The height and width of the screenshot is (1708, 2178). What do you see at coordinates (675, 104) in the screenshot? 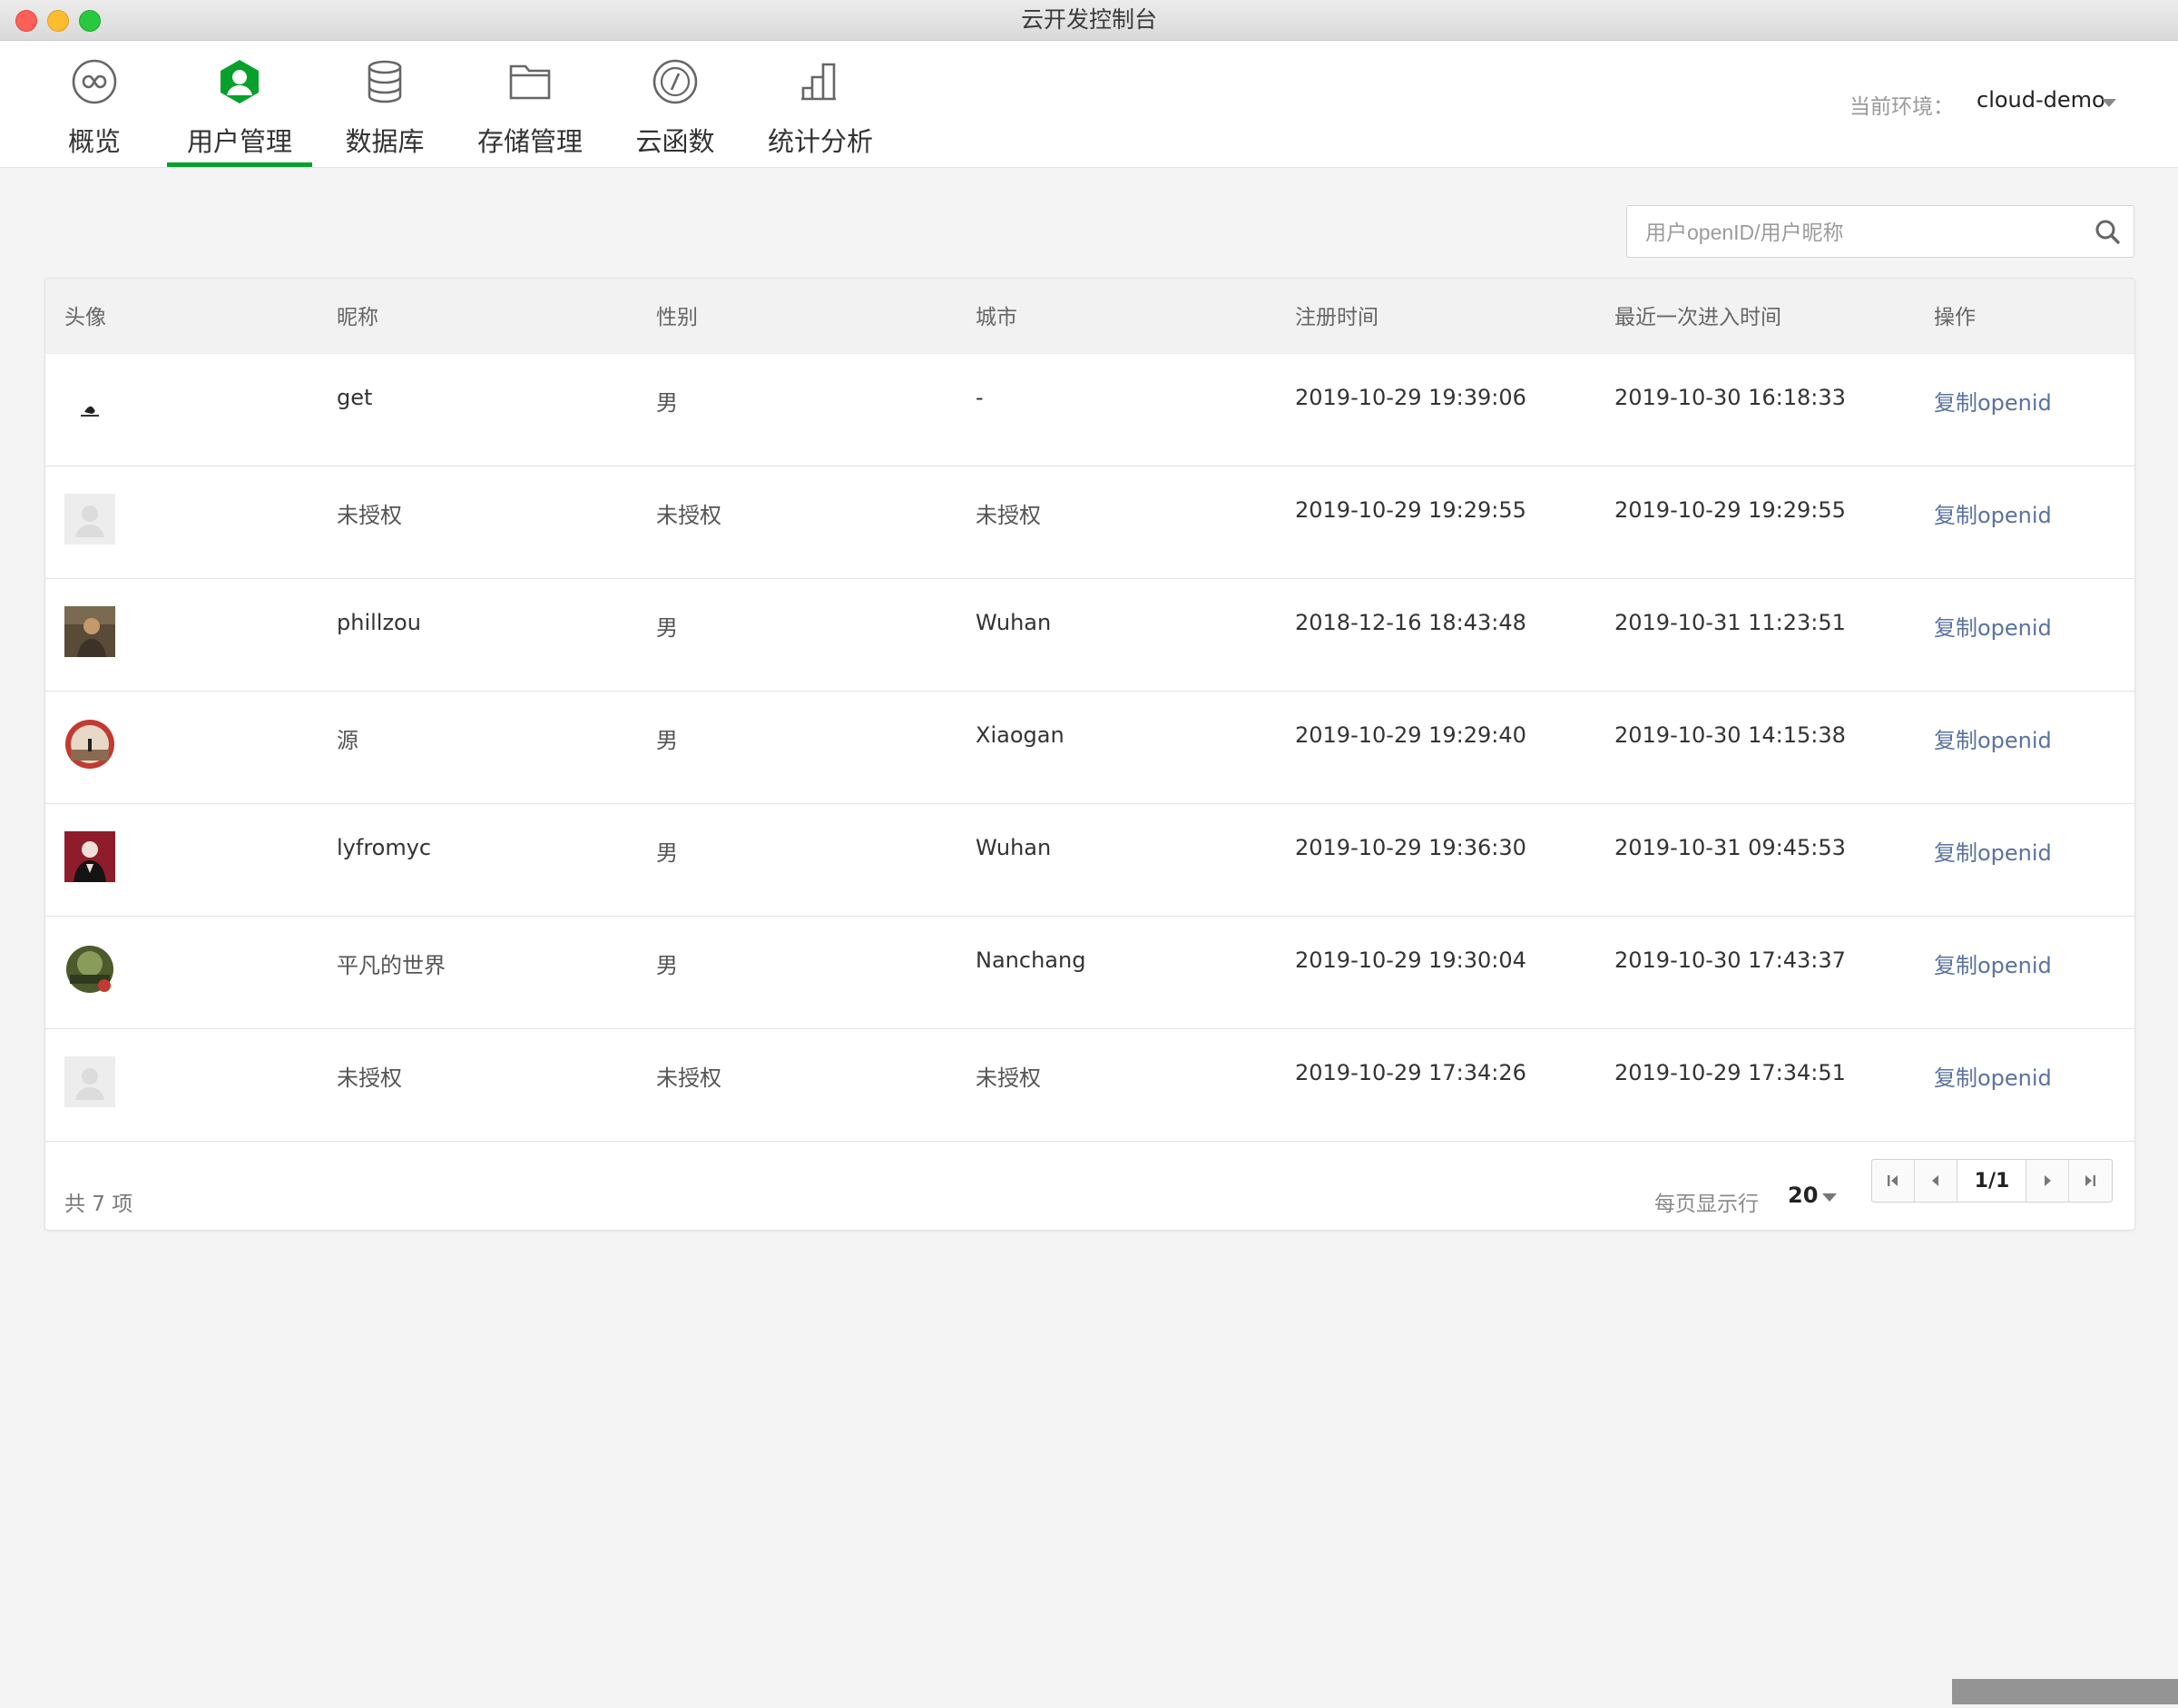
I see `tab-cloud-functions: 云函数` at bounding box center [675, 104].